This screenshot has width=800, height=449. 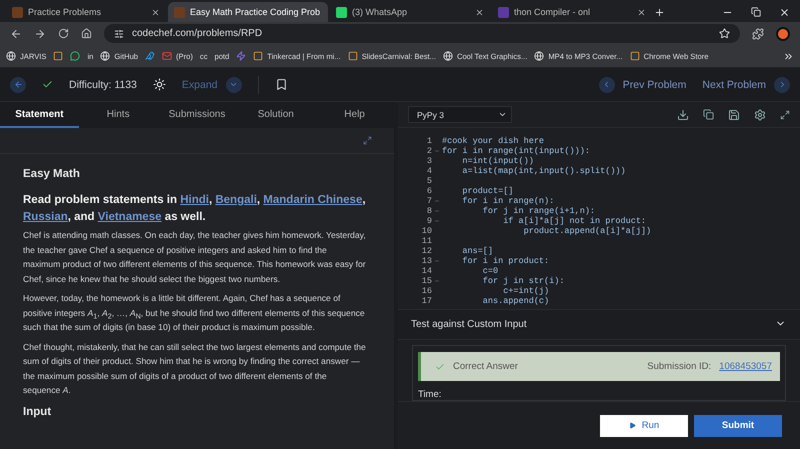 I want to click on next-problem-button: Next Problem, so click(x=746, y=84).